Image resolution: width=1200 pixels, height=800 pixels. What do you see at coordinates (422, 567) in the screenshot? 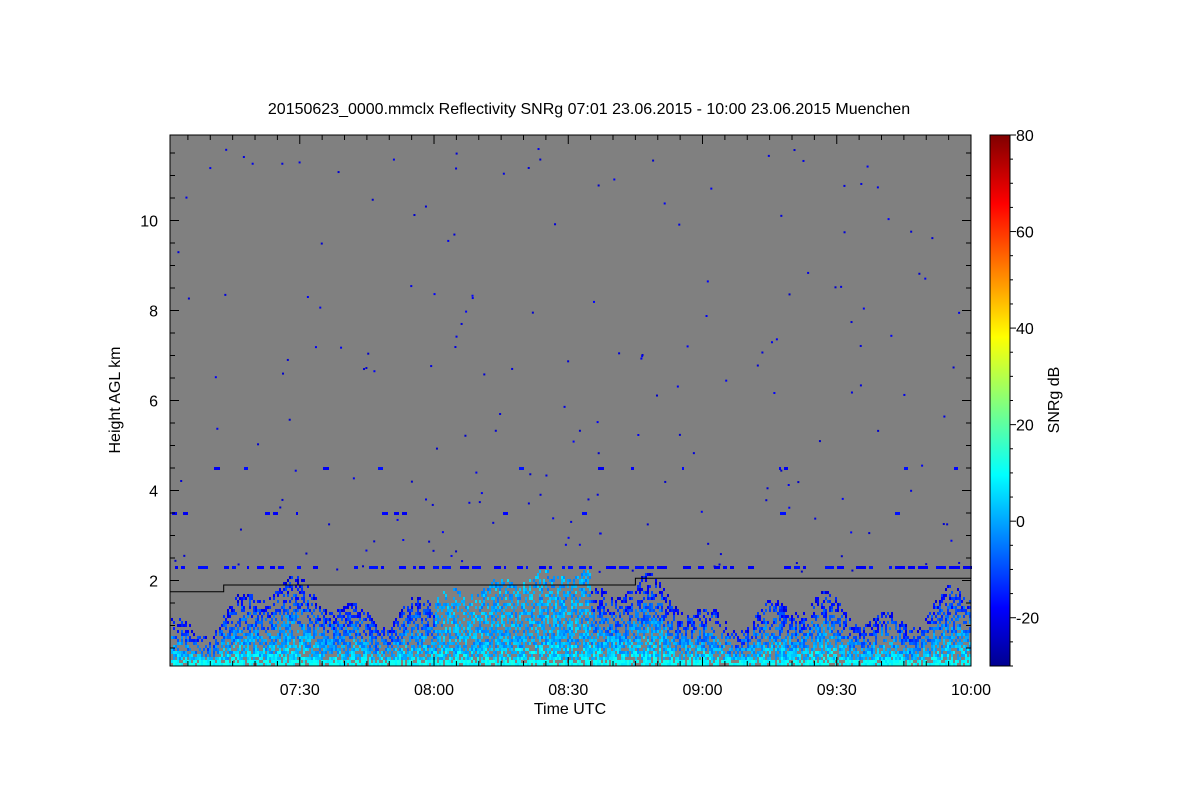
I see `interference-segment` at bounding box center [422, 567].